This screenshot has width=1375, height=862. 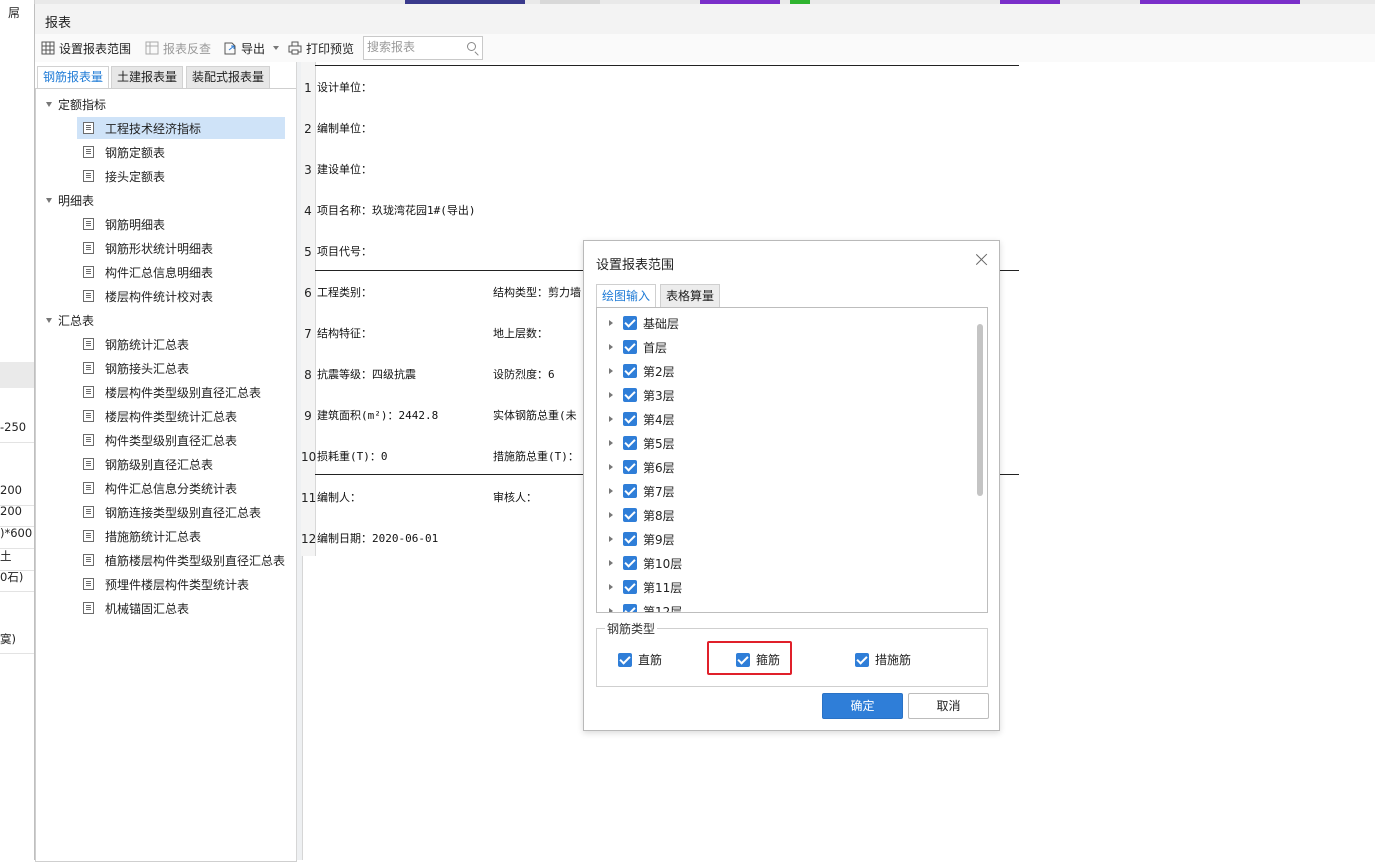 What do you see at coordinates (76, 104) in the screenshot?
I see `tree-group-quota: 定额指标` at bounding box center [76, 104].